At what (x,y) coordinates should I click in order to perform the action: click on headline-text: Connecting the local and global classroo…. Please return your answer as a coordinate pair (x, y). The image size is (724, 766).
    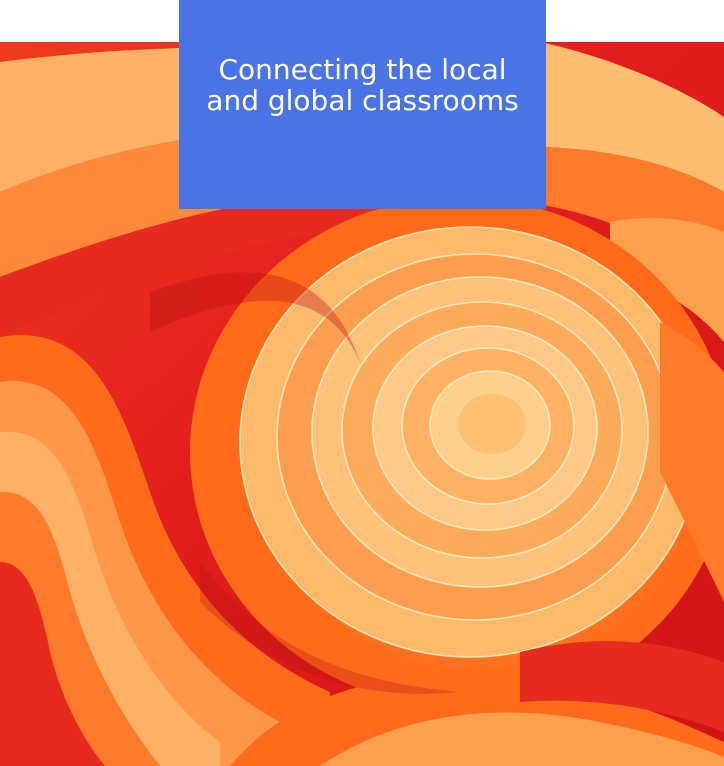
    Looking at the image, I should click on (362, 89).